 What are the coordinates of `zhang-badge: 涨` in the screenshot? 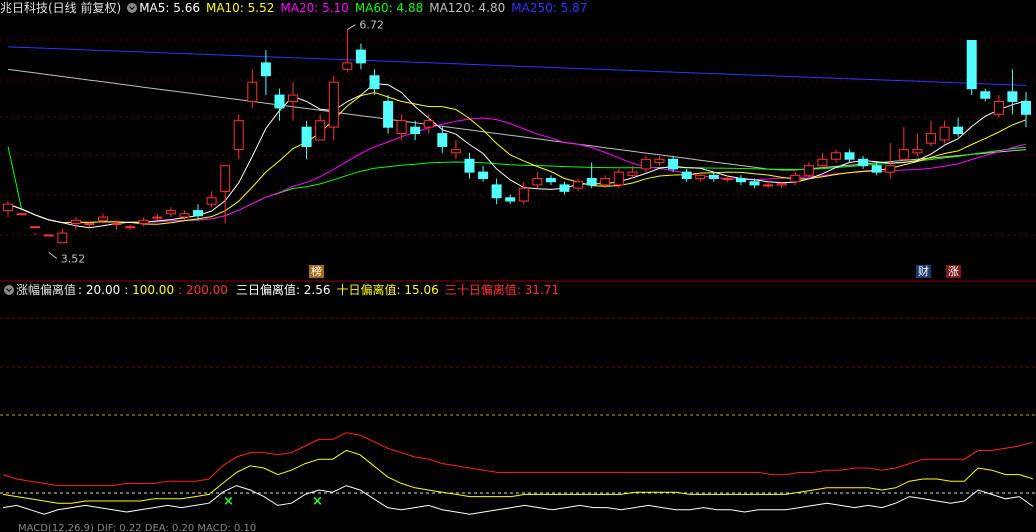 It's located at (953, 271).